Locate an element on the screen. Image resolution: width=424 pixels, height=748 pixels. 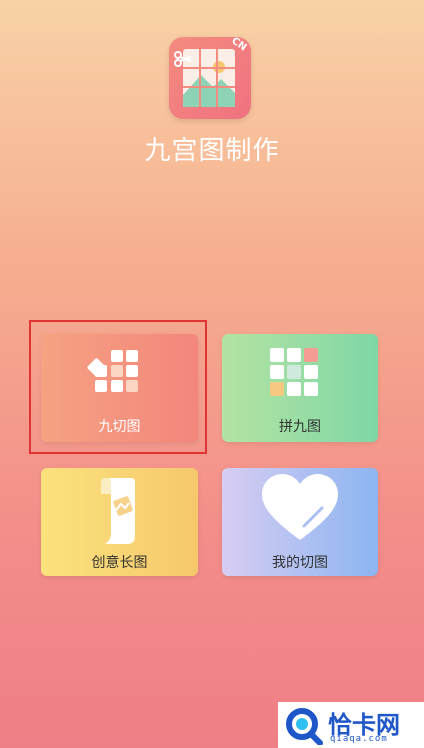
nine-grid-collage-icon is located at coordinates (294, 372).